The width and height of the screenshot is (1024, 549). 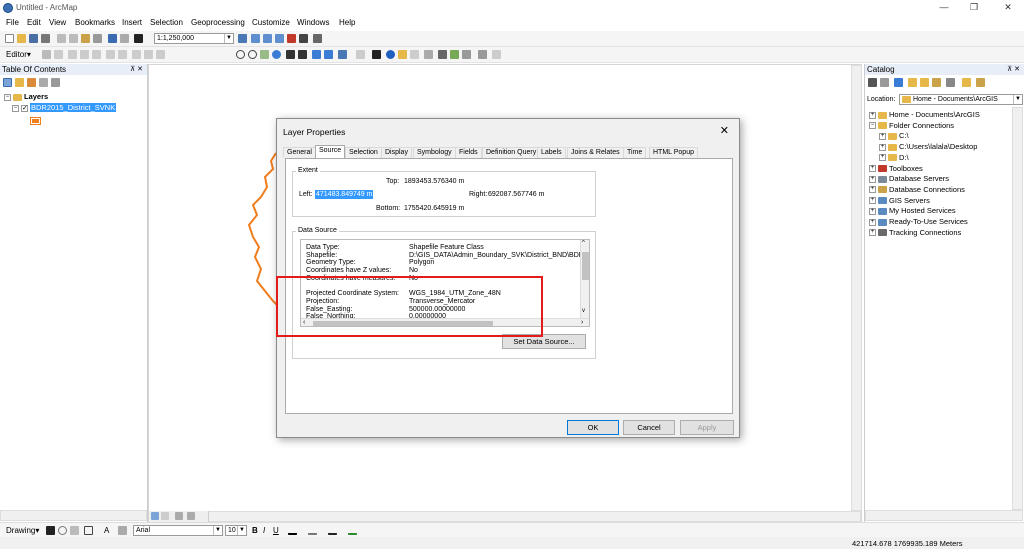 I want to click on data-view-icon, so click(x=155, y=516).